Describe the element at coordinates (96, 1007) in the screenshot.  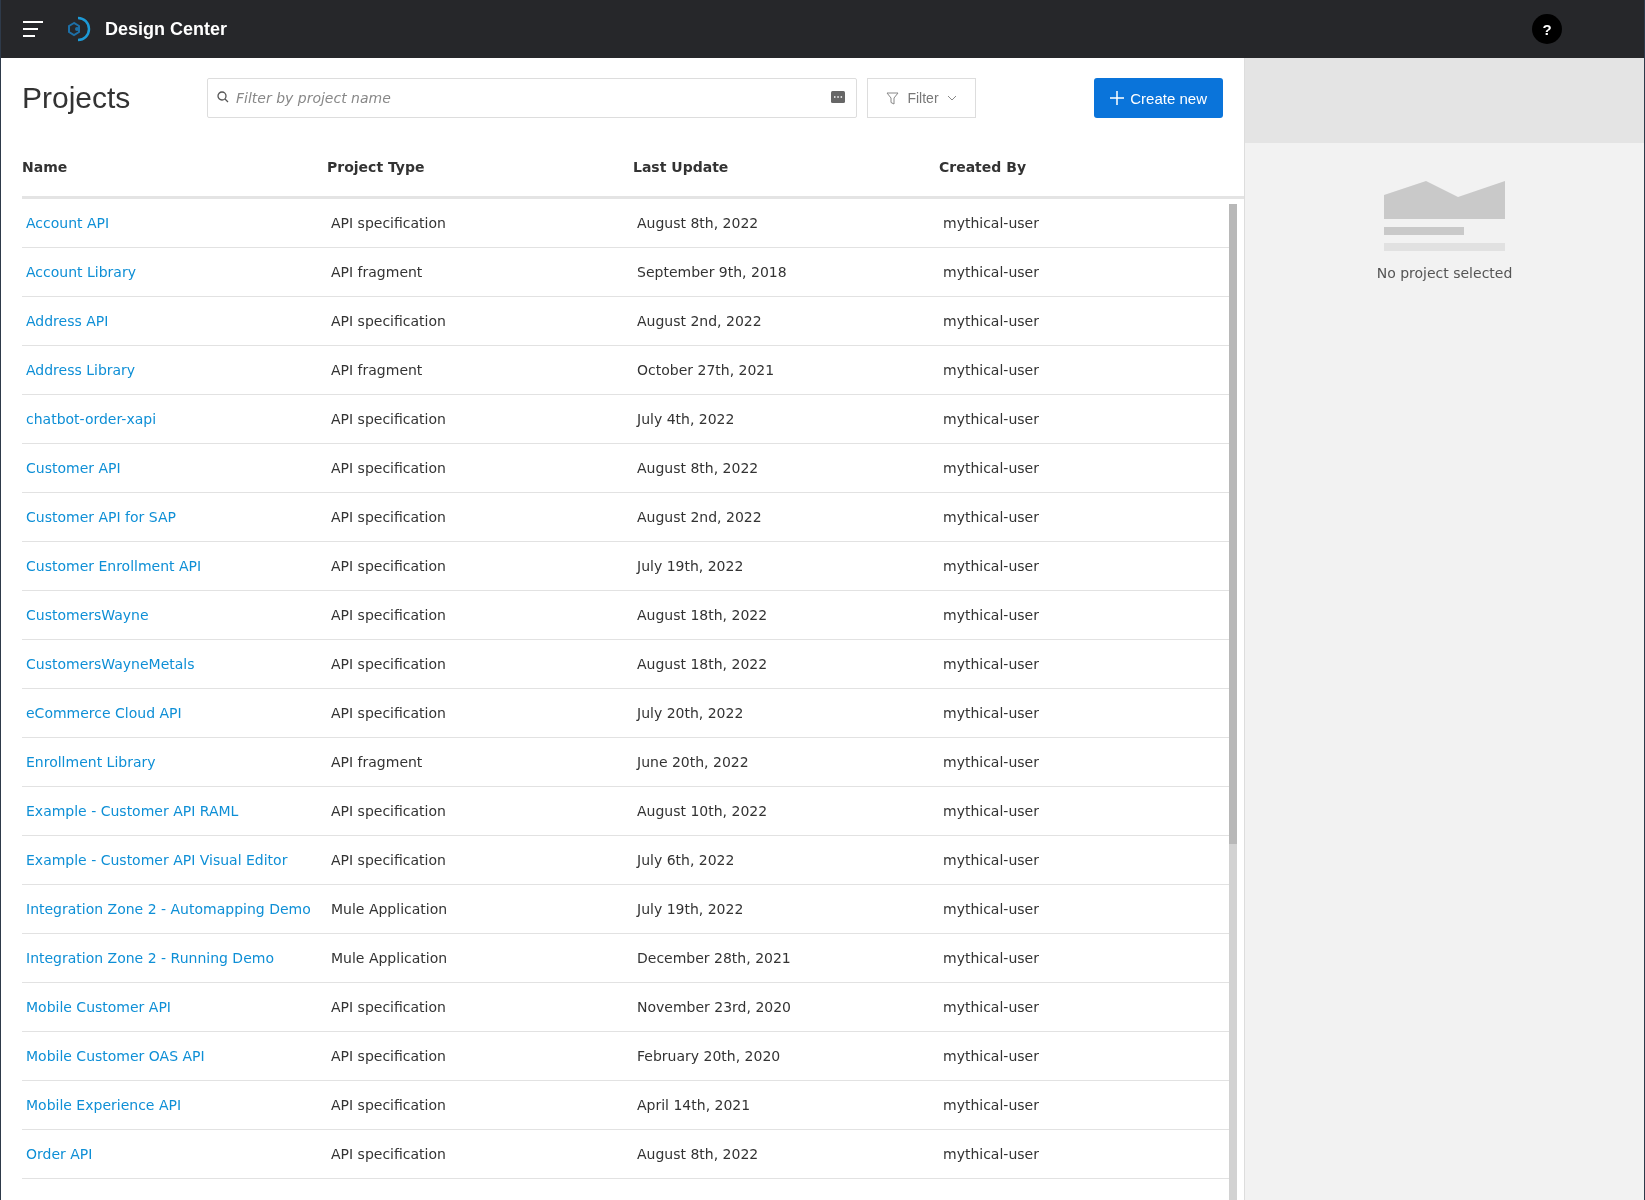
I see `project-link: Mobile Customer API` at that location.